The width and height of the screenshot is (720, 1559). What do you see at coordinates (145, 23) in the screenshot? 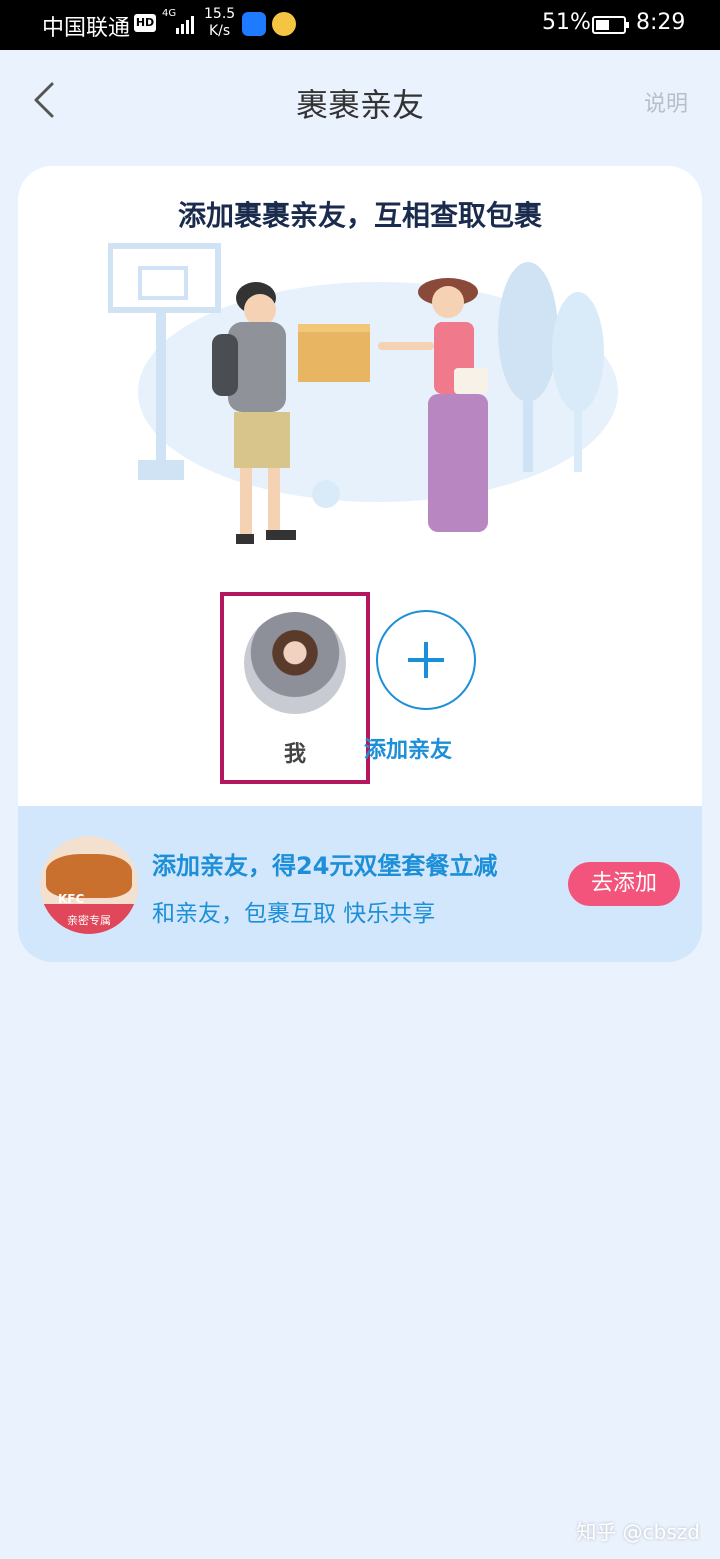
I see `hd-icon: HD` at bounding box center [145, 23].